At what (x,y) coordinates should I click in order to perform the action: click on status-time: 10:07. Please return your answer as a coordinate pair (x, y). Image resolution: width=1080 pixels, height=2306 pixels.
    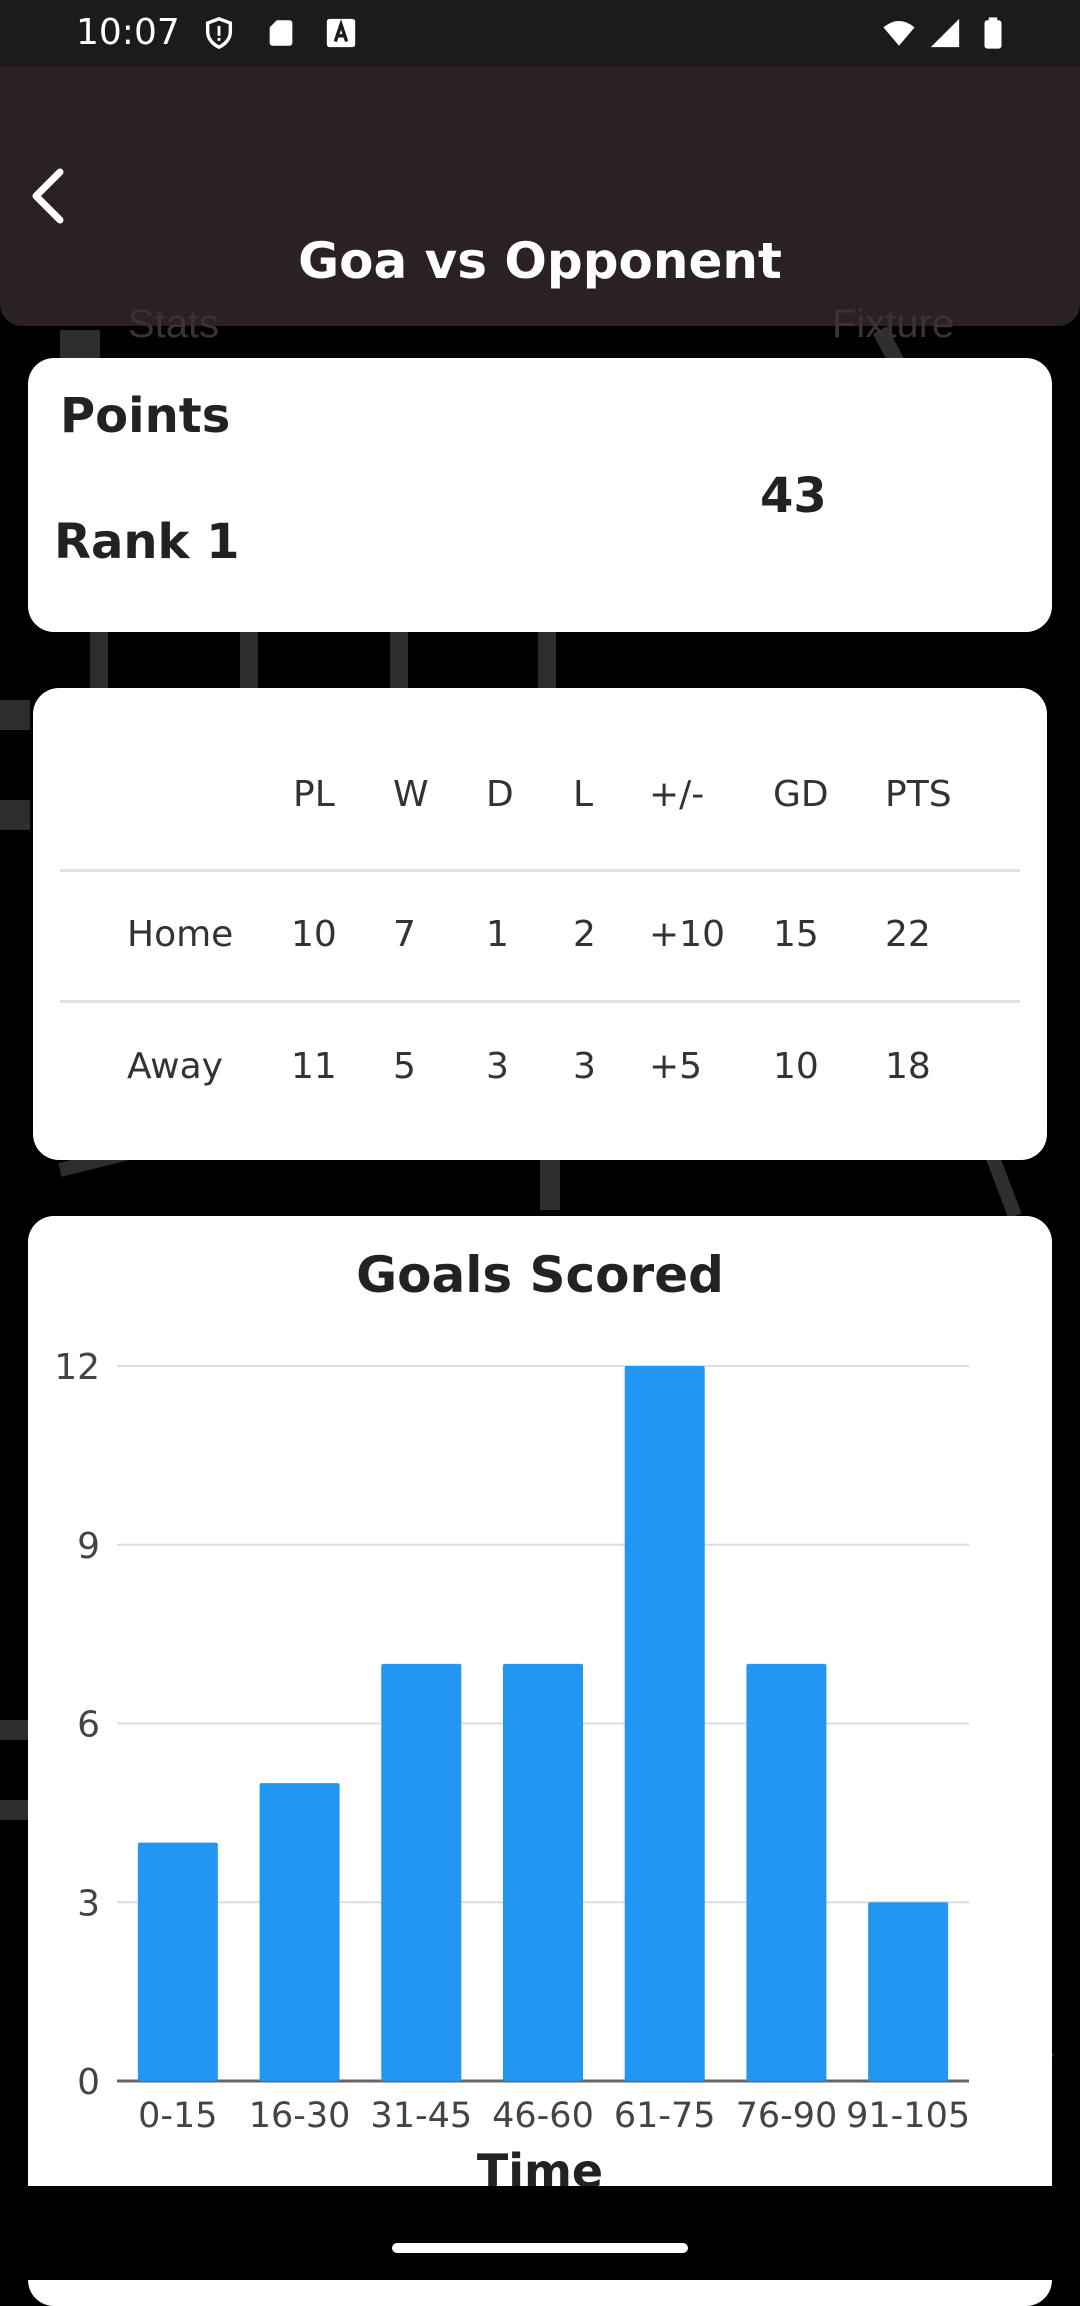
    Looking at the image, I should click on (128, 32).